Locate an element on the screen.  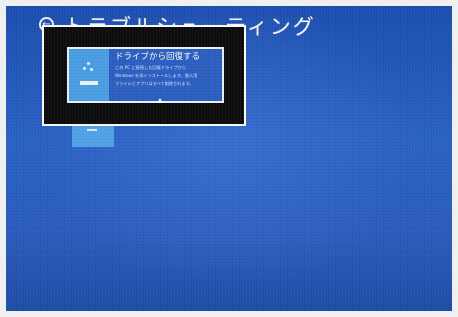
option-description-line: ファイルとアプリはすべて削除されます。 is located at coordinates (154, 83).